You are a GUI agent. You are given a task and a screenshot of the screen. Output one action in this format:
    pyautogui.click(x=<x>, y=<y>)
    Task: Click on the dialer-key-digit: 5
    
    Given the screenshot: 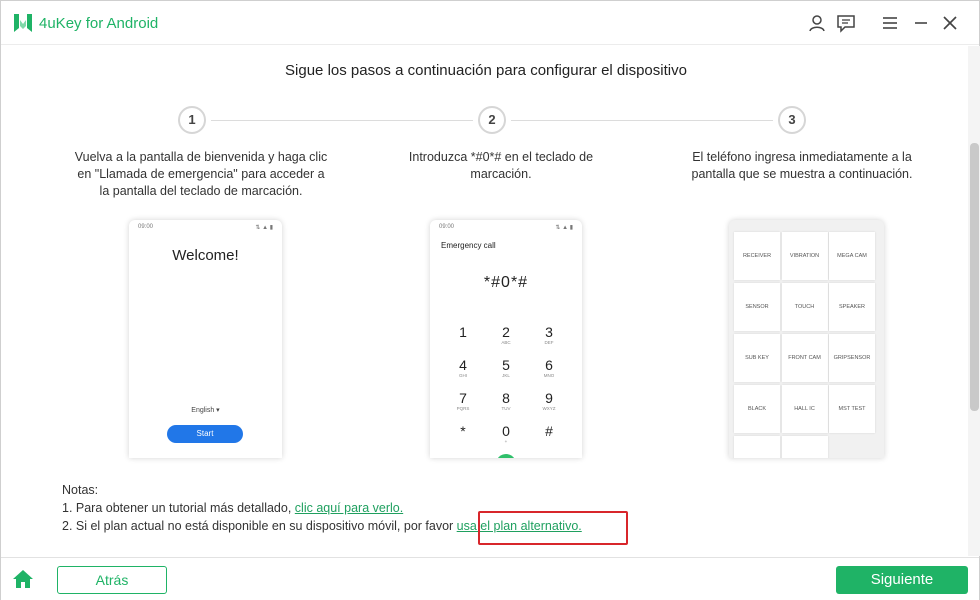 What is the action you would take?
    pyautogui.click(x=506, y=365)
    